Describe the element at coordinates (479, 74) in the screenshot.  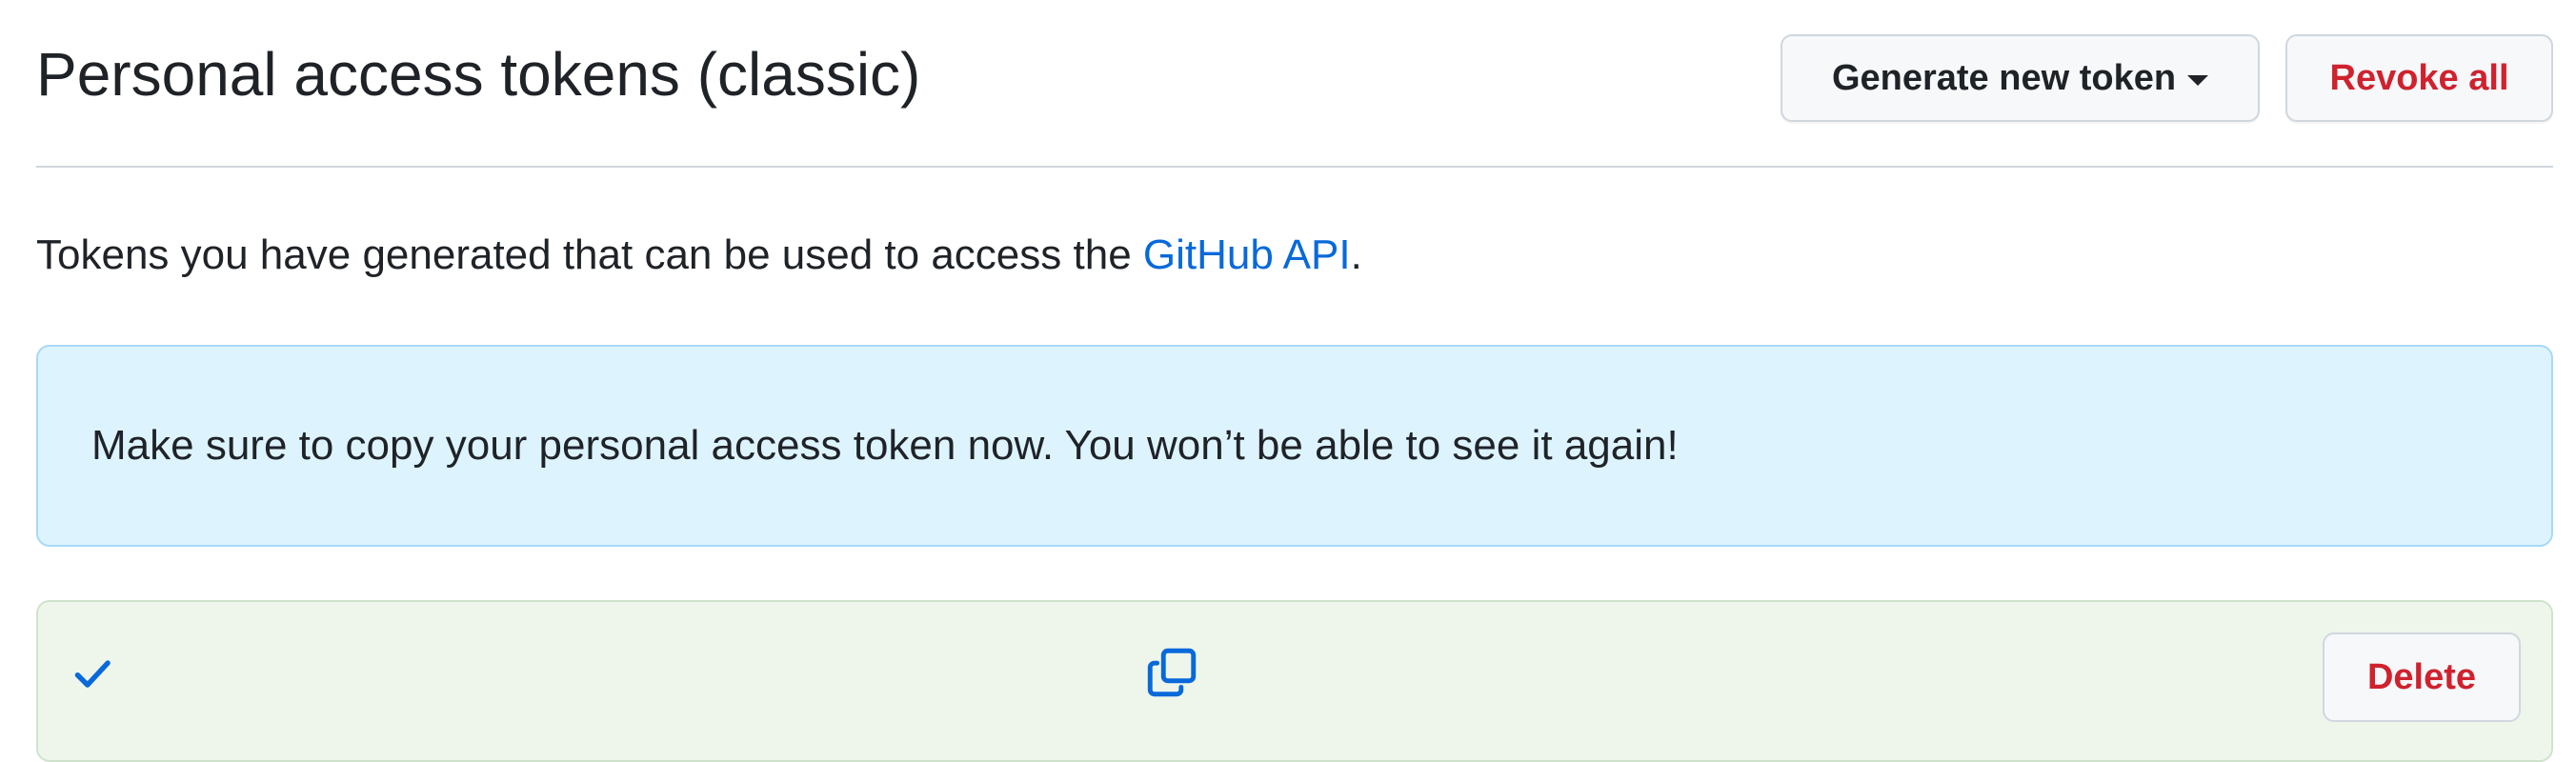
I see `page-title: Personal access tokens (classic)` at that location.